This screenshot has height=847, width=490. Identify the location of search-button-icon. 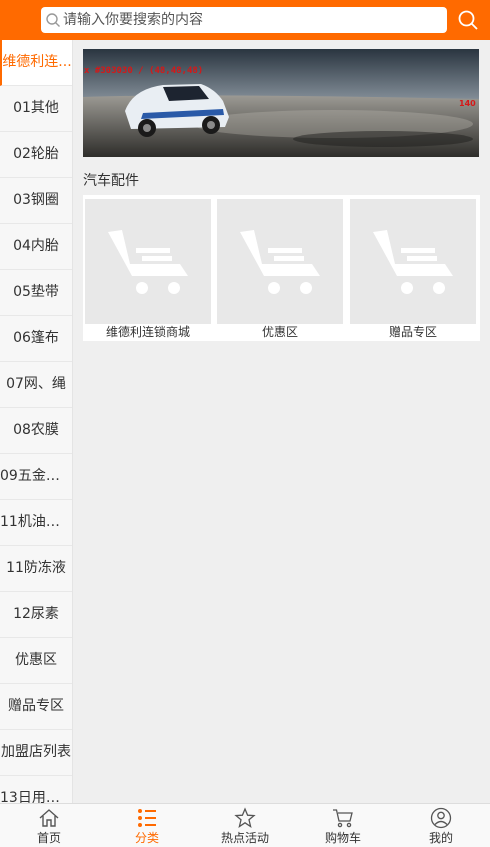
(468, 20).